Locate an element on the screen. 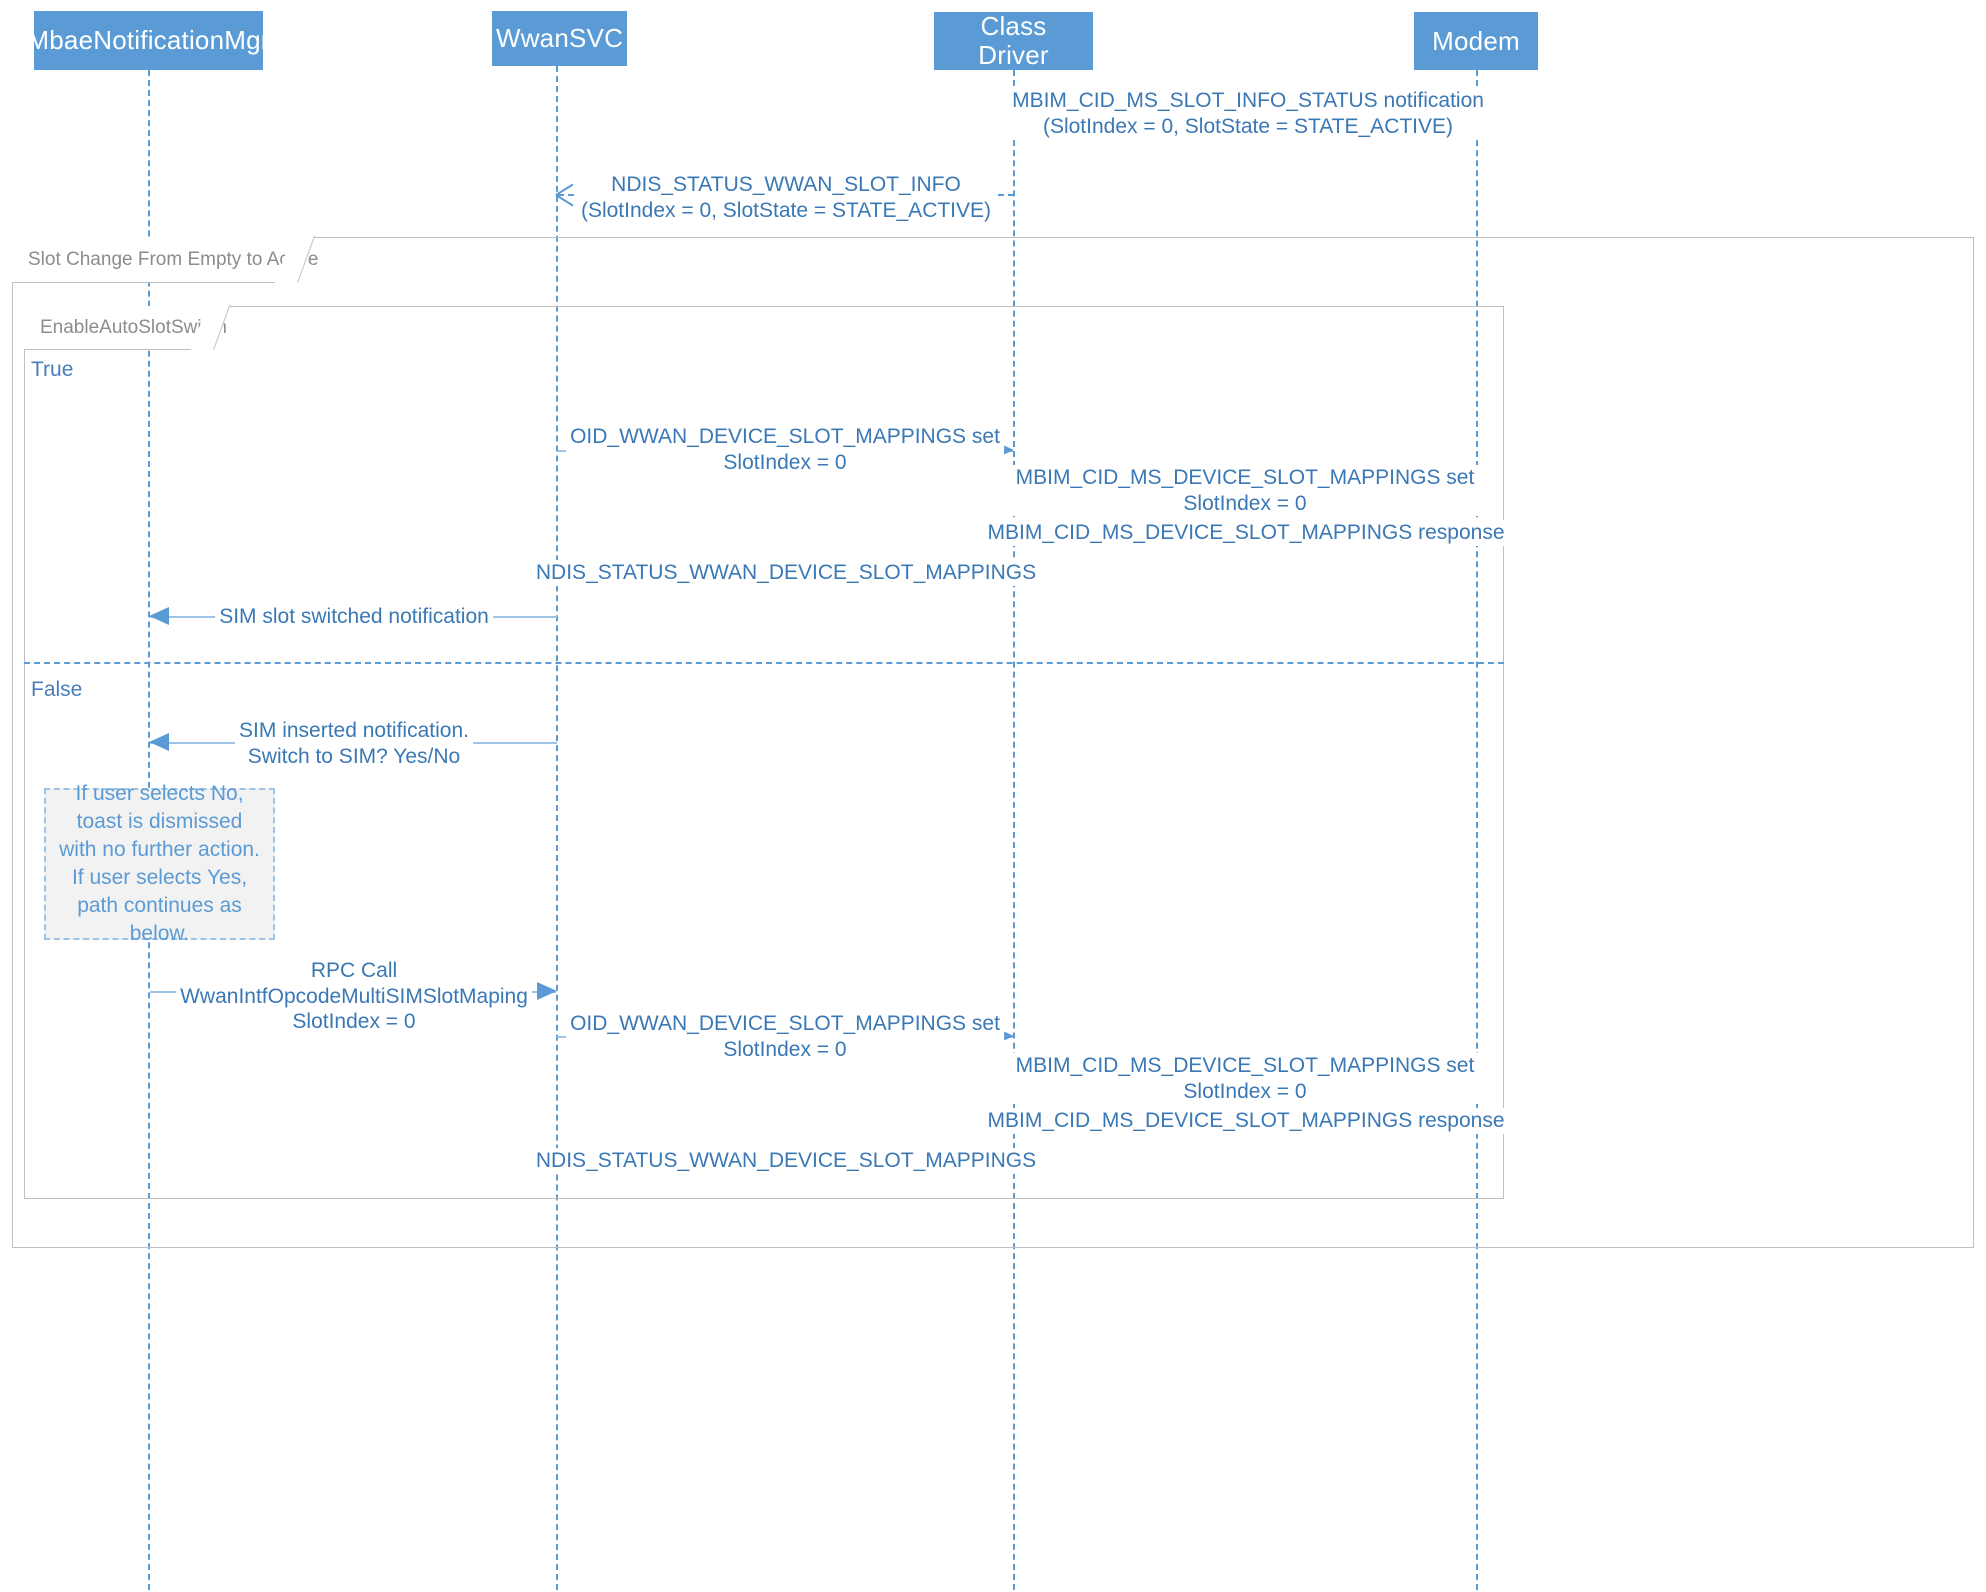 Image resolution: width=1986 pixels, height=1592 pixels. fragment-enable-auto-slot-switch-label: EnableAutoSlotSwitch is located at coordinates (125, 328).